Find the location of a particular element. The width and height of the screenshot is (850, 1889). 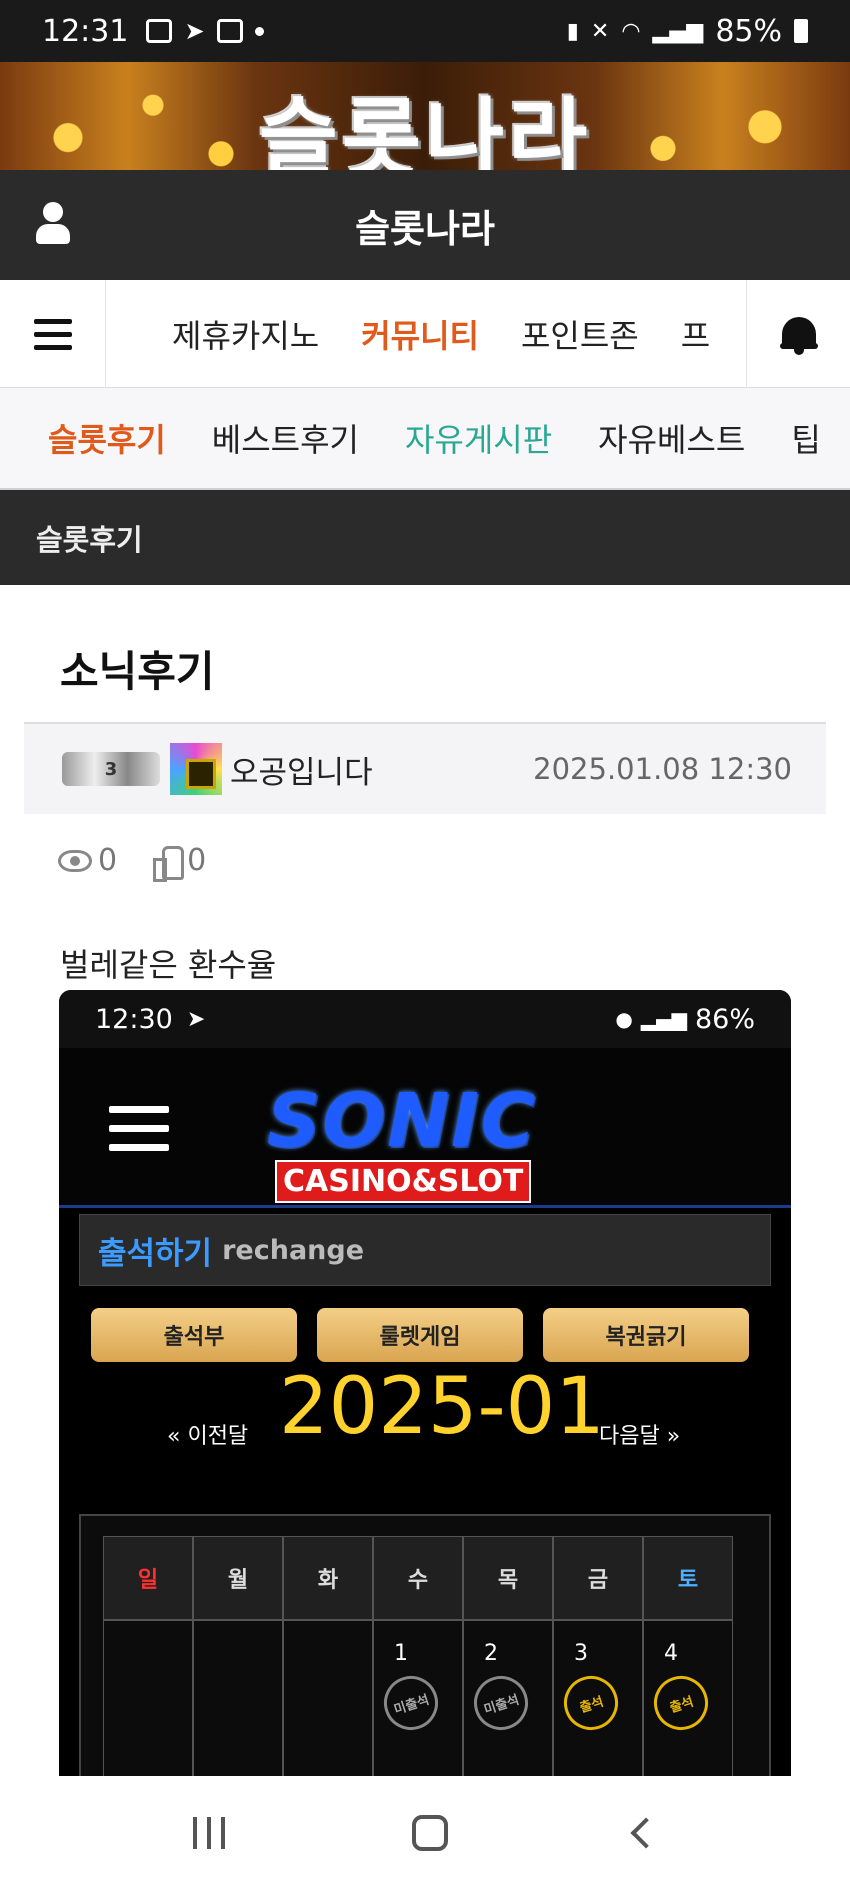

nav-item-point-zone: 포인트존 is located at coordinates (580, 334).